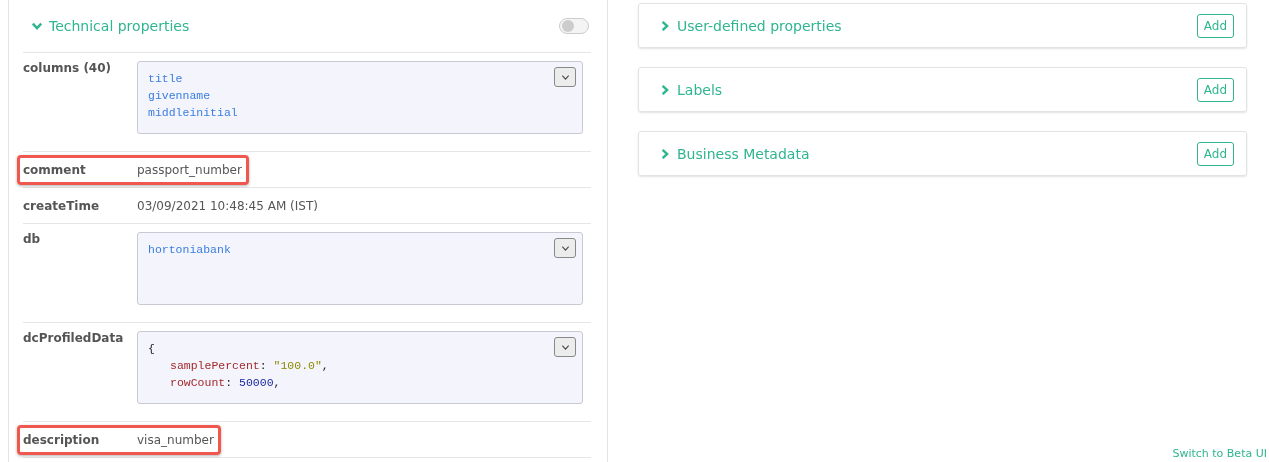  What do you see at coordinates (151, 349) in the screenshot?
I see `code-line: {` at bounding box center [151, 349].